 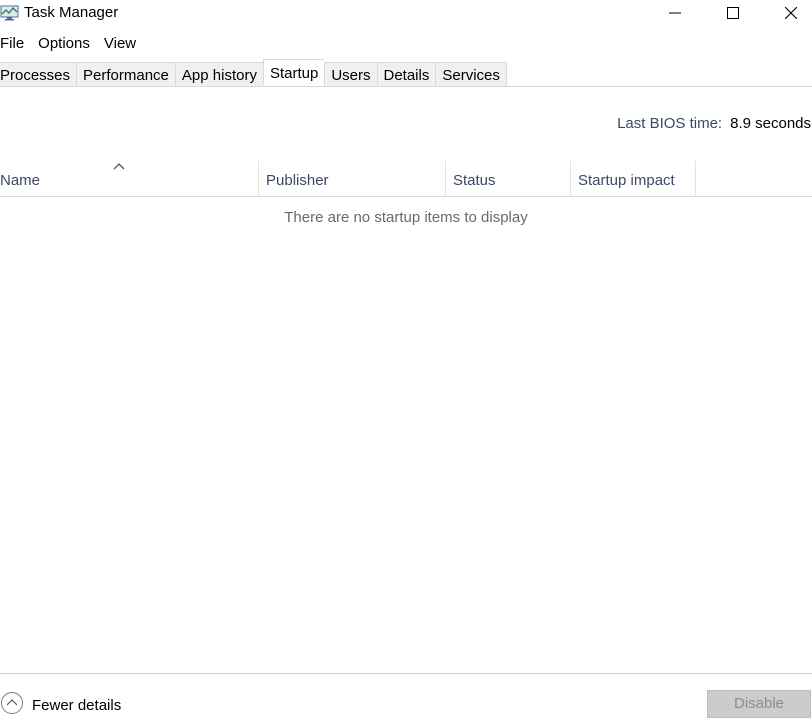 What do you see at coordinates (218, 74) in the screenshot?
I see `tab-app-history: App history` at bounding box center [218, 74].